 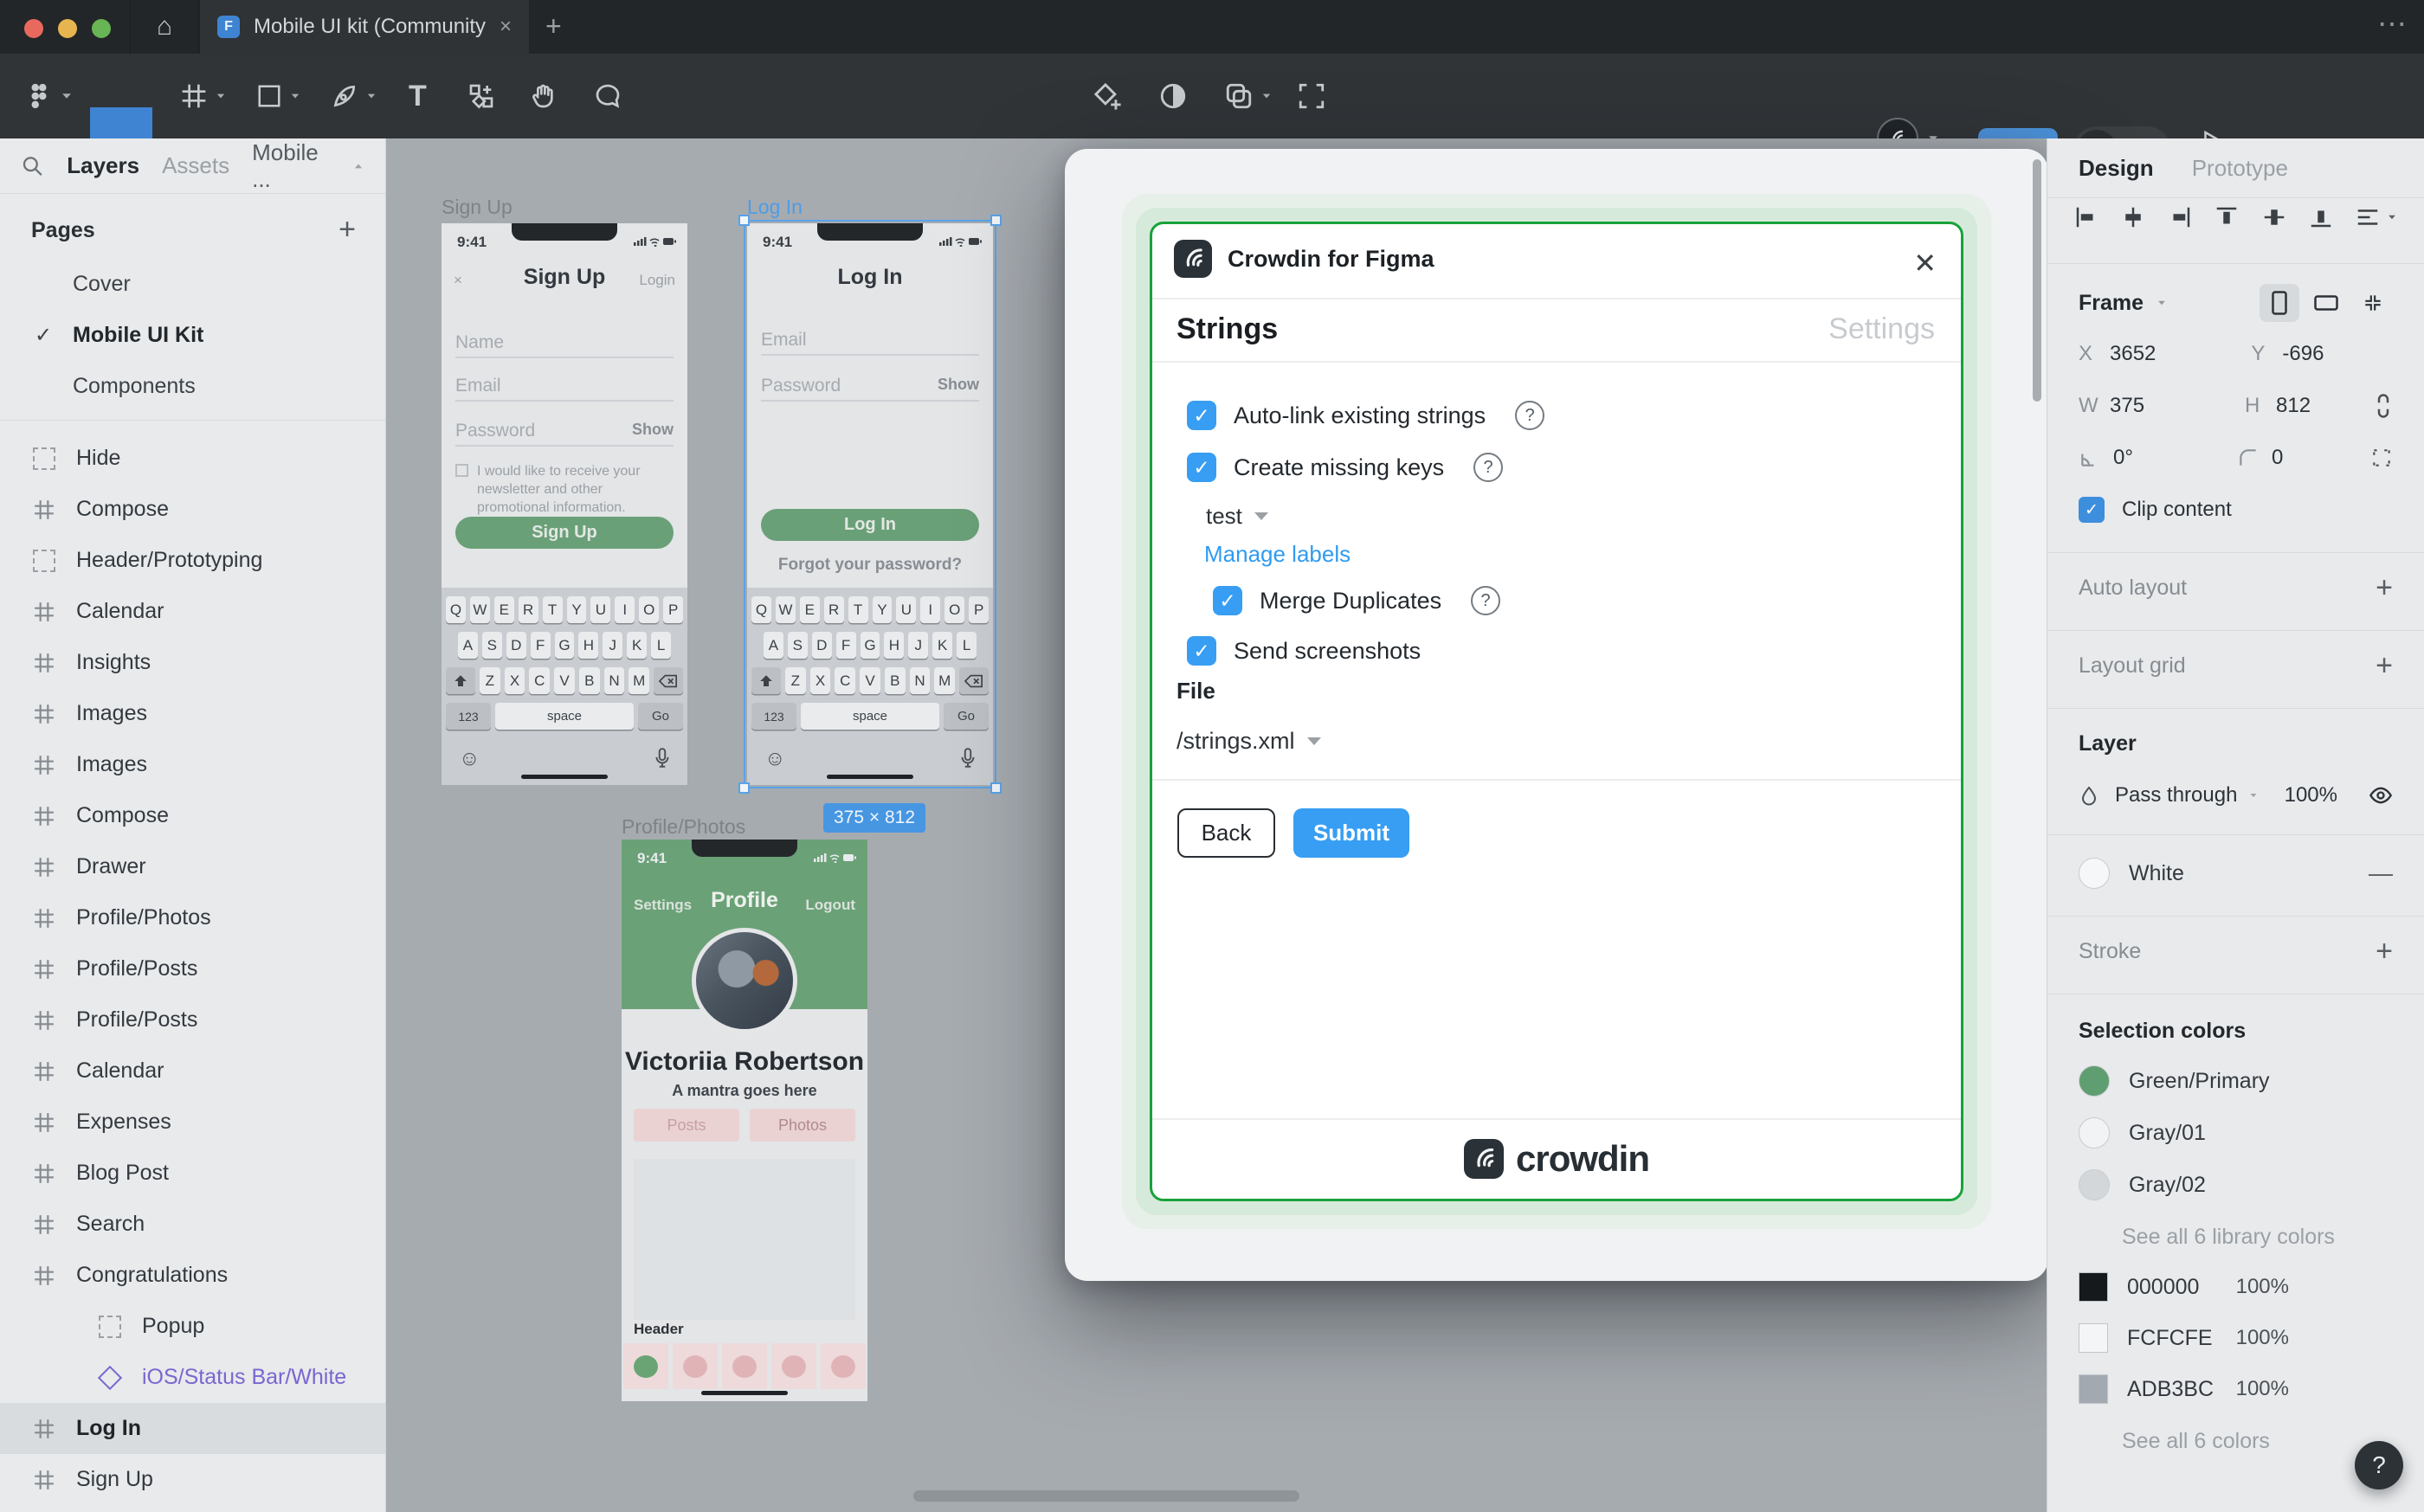 I want to click on merge-duplicates-checkbox: ✓, so click(x=1227, y=600).